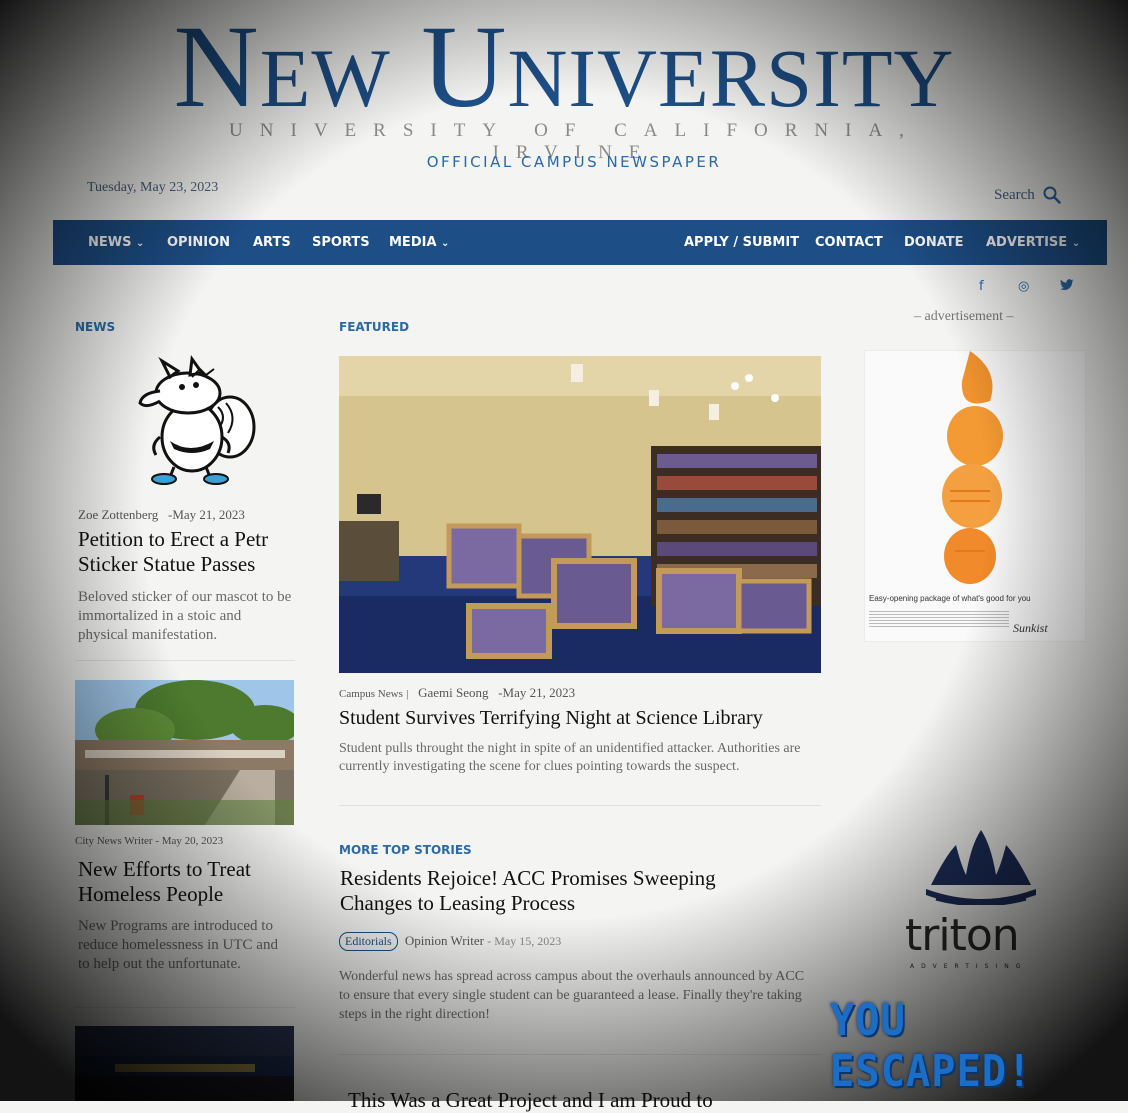  What do you see at coordinates (1027, 242) in the screenshot?
I see `nav-label: ADVERTISE` at bounding box center [1027, 242].